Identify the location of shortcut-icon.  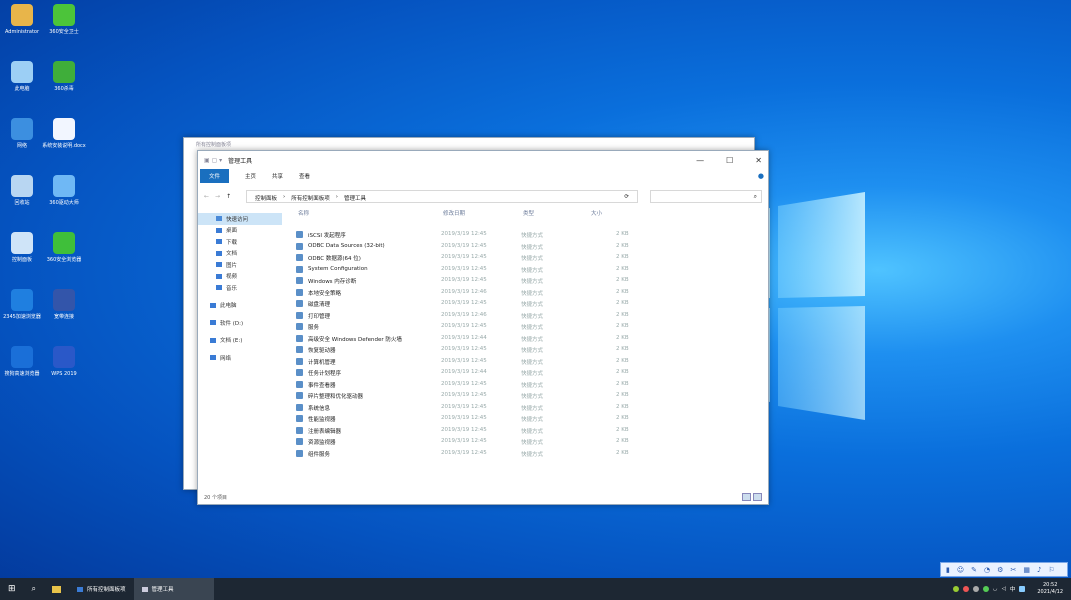
(299, 257).